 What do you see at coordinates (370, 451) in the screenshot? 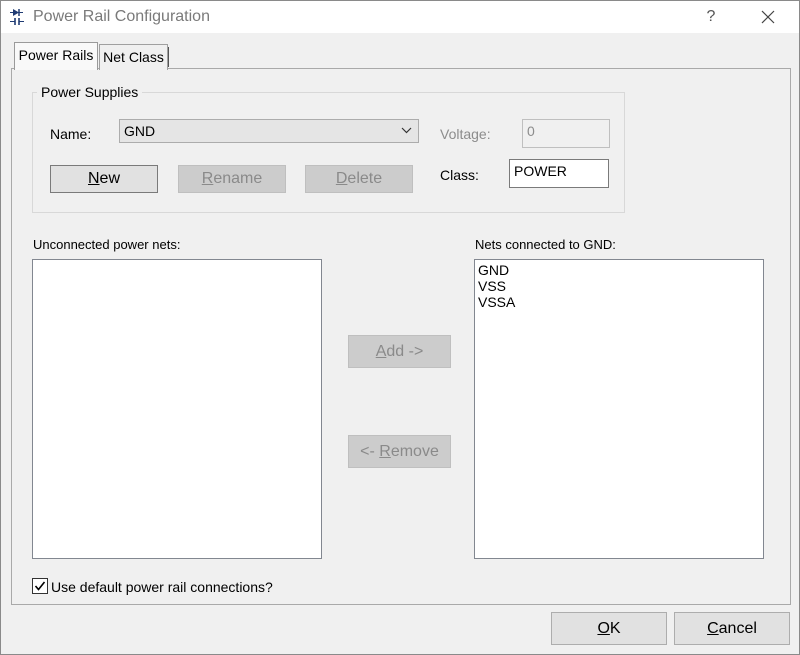
I see `remove-button-label-pre: <-` at bounding box center [370, 451].